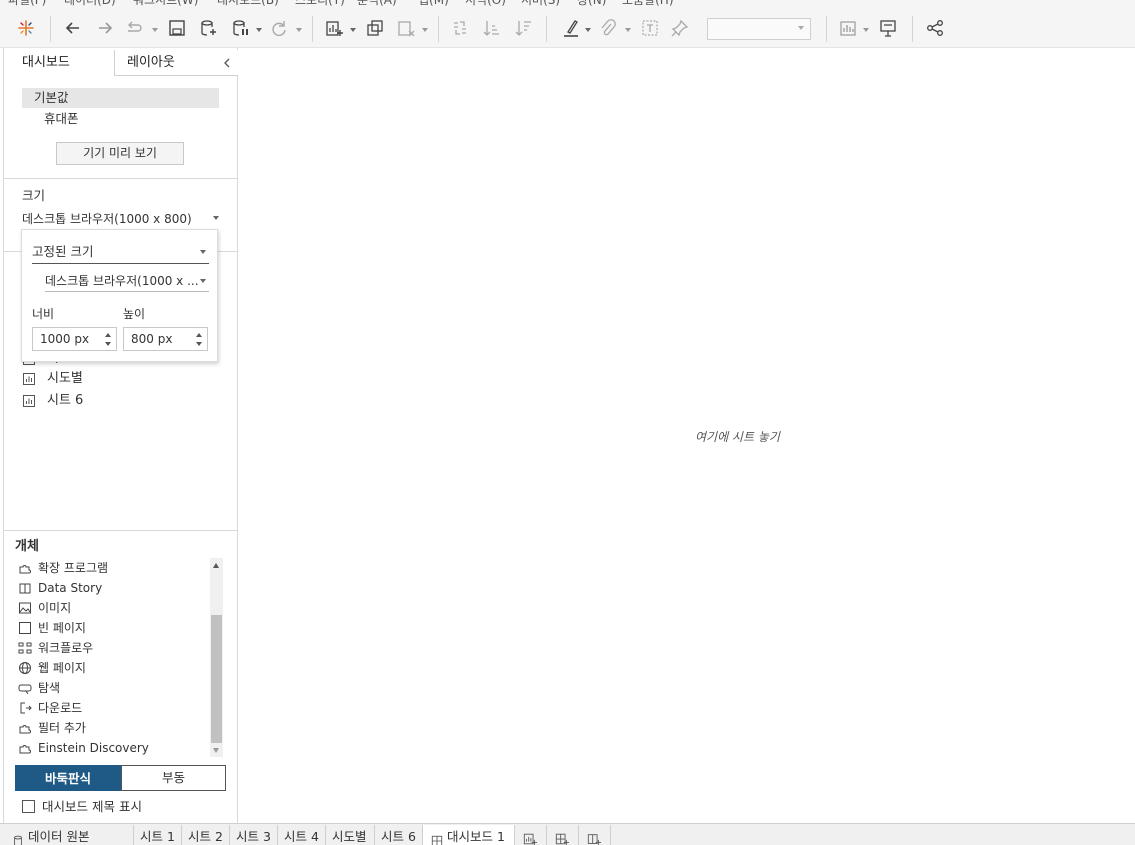 Image resolution: width=1135 pixels, height=845 pixels. I want to click on fit-select, so click(759, 29).